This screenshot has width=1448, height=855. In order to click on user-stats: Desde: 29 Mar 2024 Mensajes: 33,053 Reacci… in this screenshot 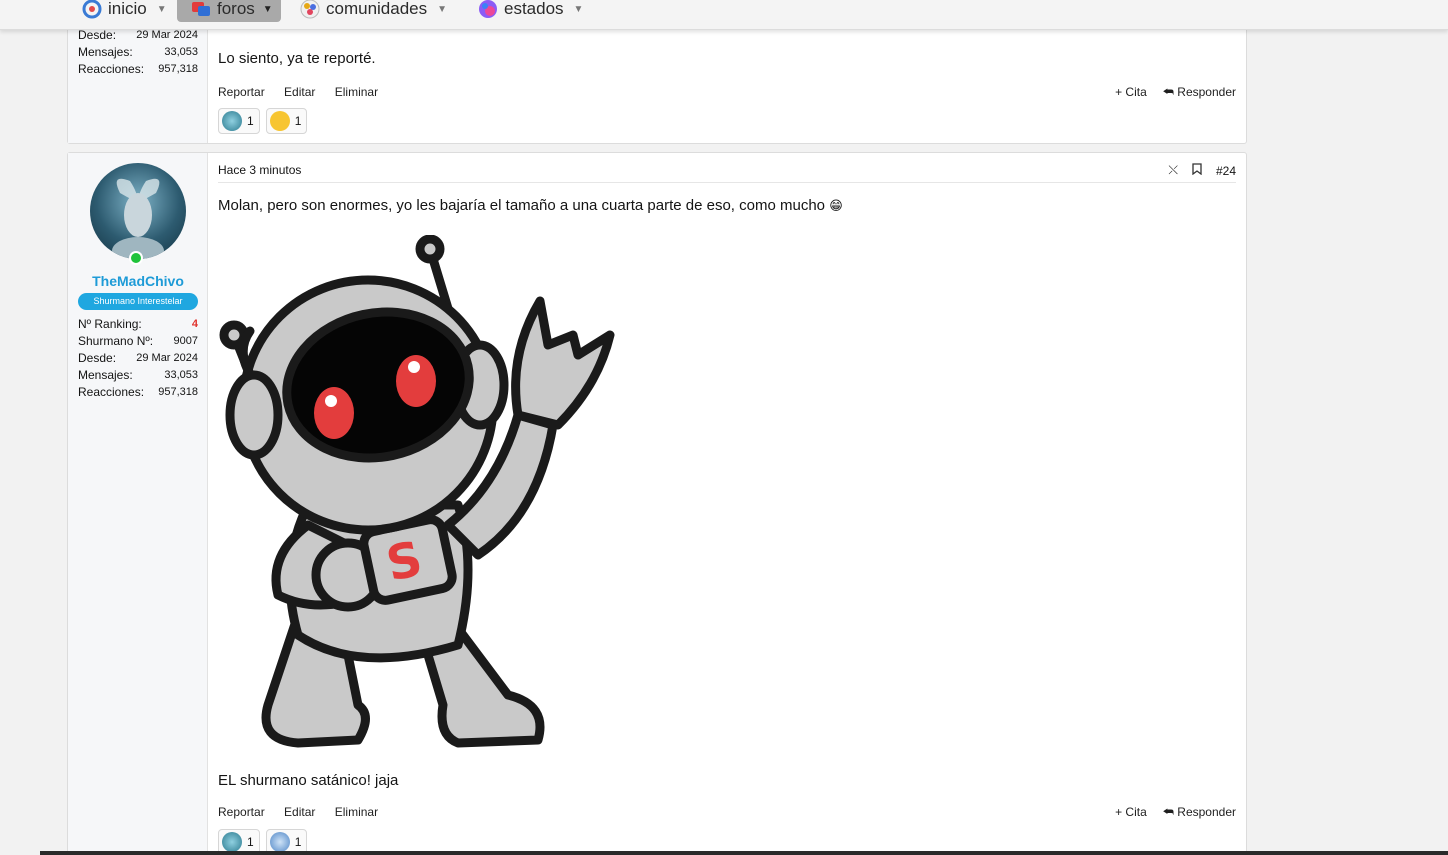, I will do `click(138, 52)`.